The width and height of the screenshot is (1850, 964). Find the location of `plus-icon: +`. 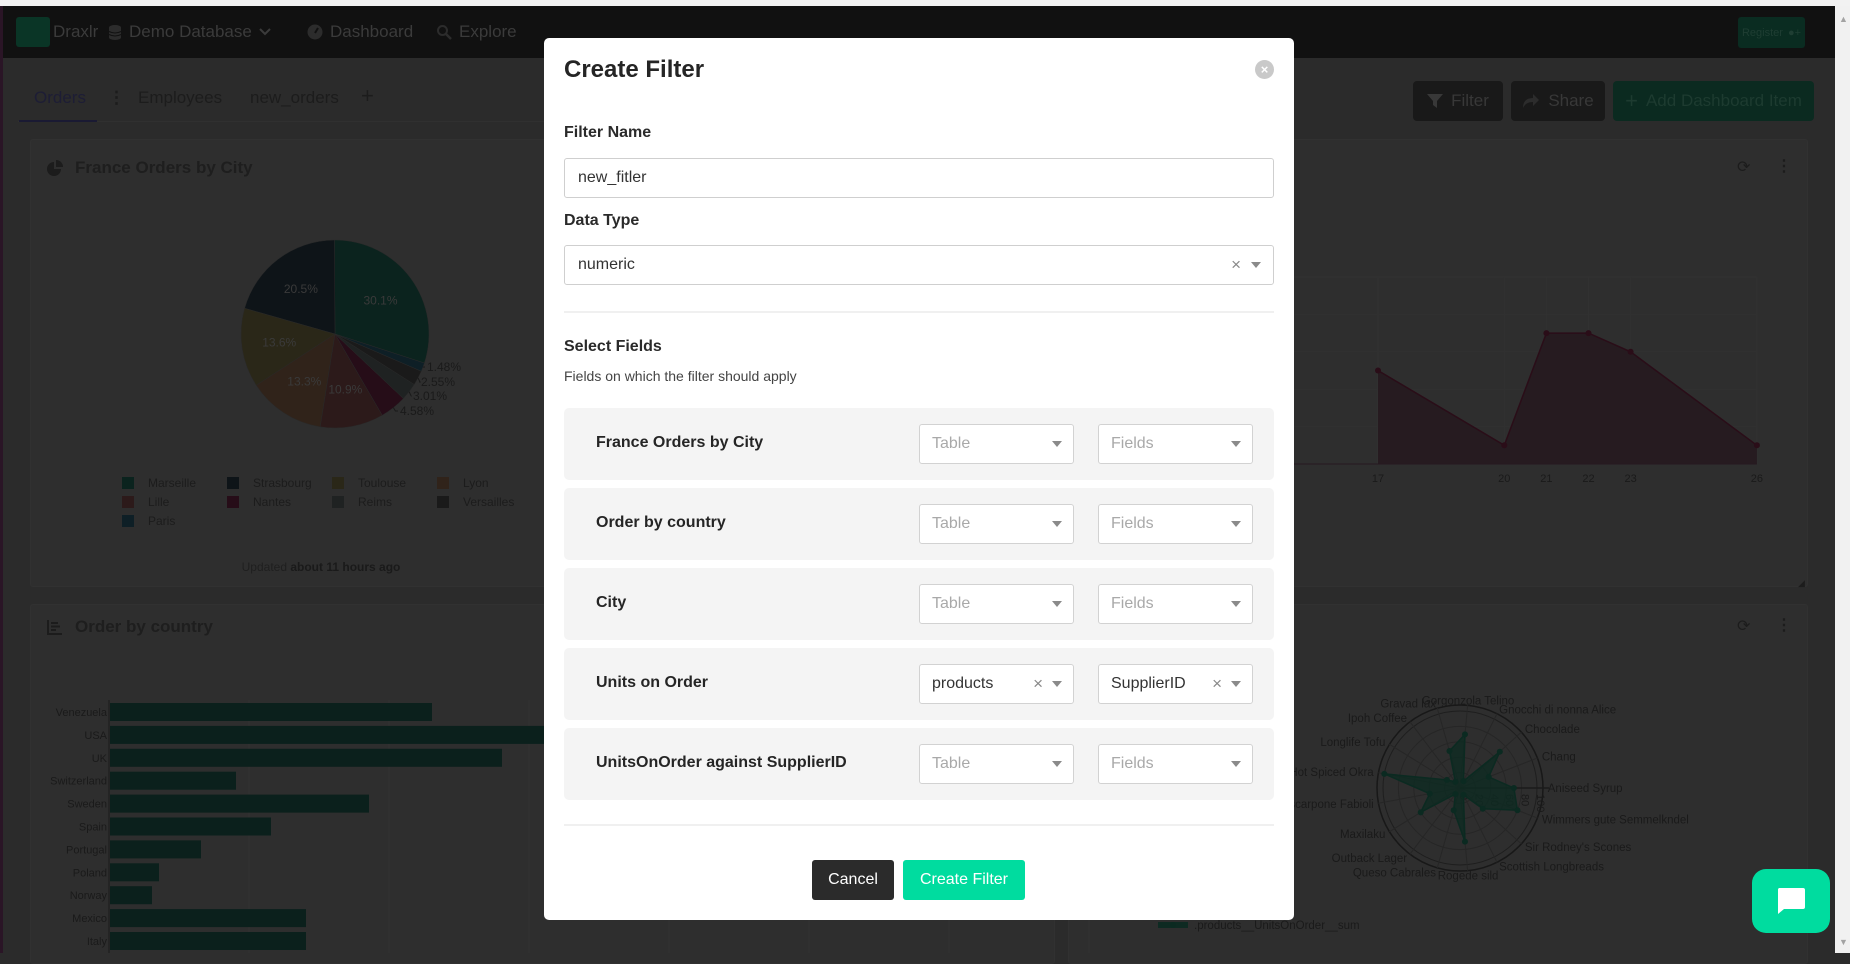

plus-icon: + is located at coordinates (1631, 101).